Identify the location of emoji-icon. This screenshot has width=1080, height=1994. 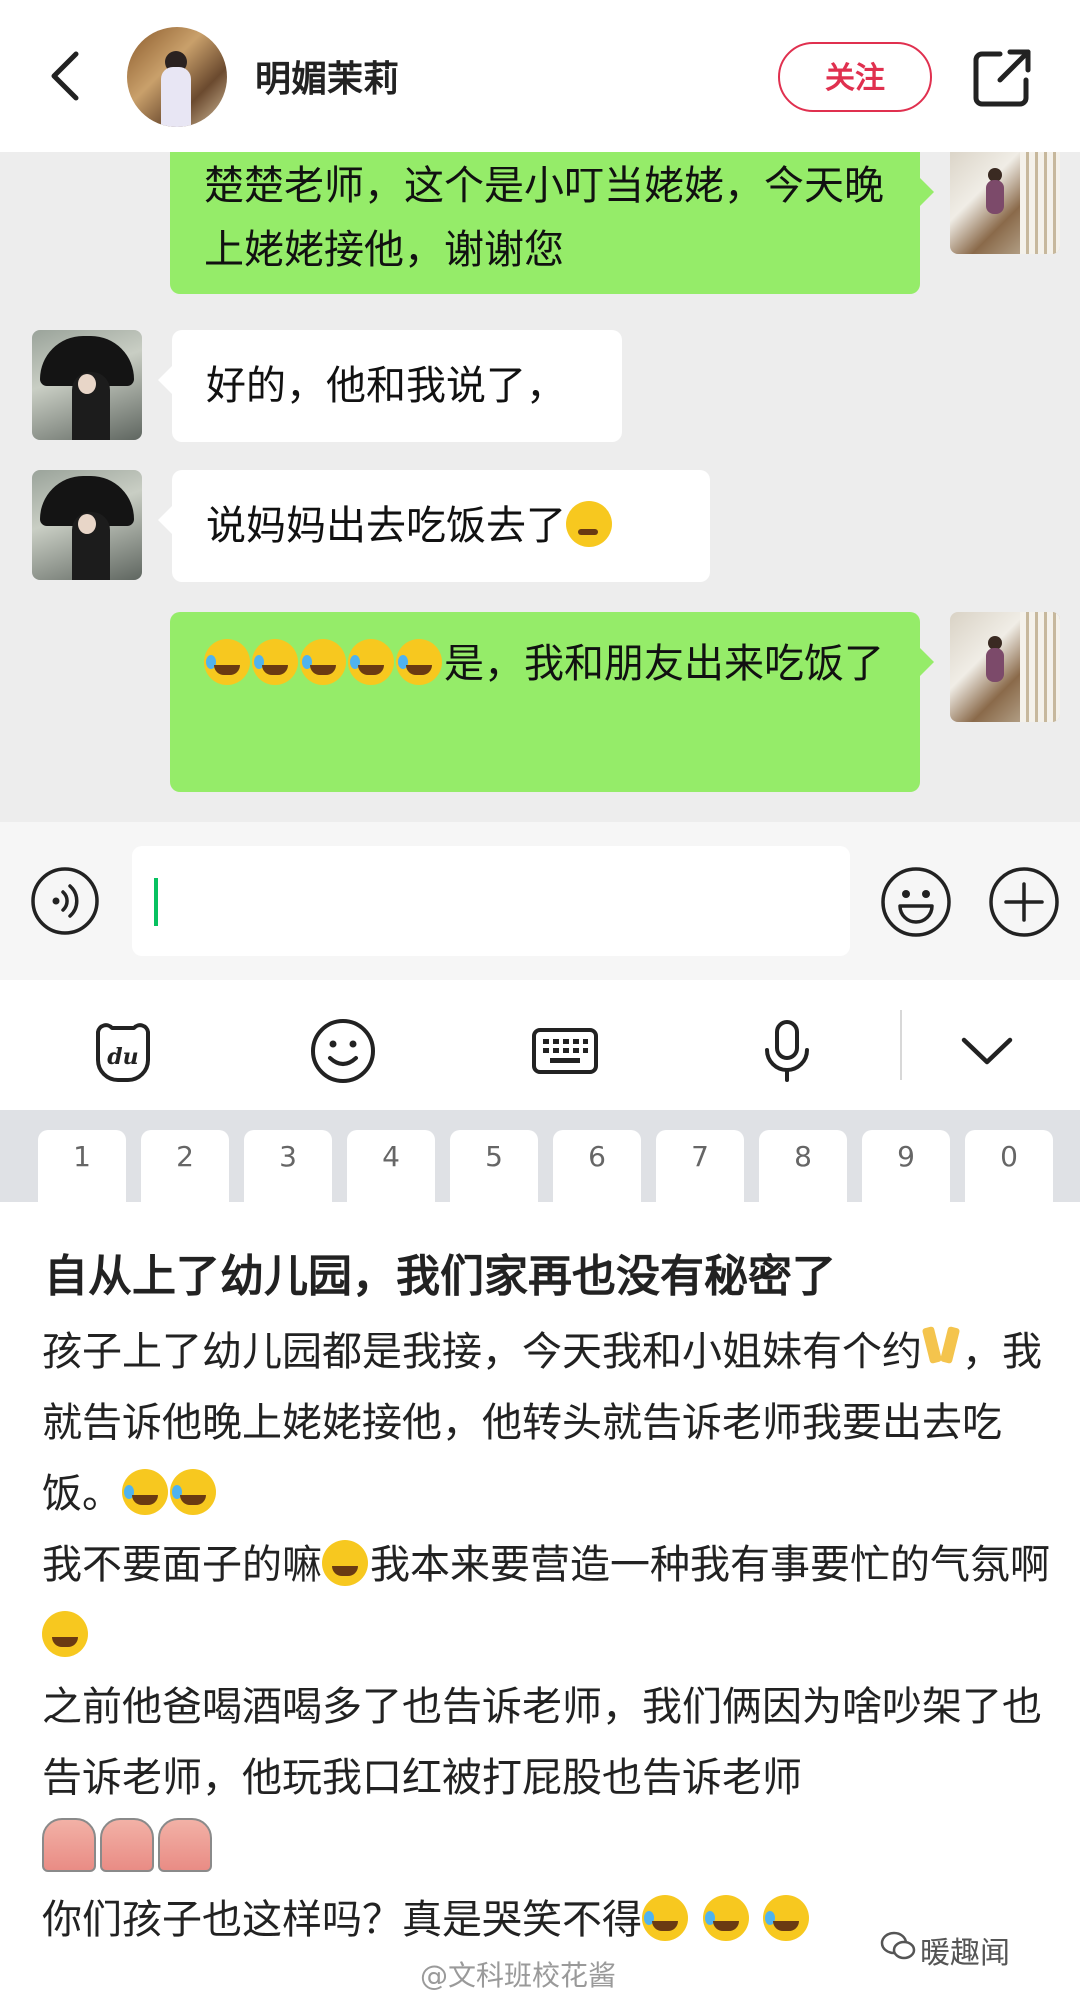
(343, 1051).